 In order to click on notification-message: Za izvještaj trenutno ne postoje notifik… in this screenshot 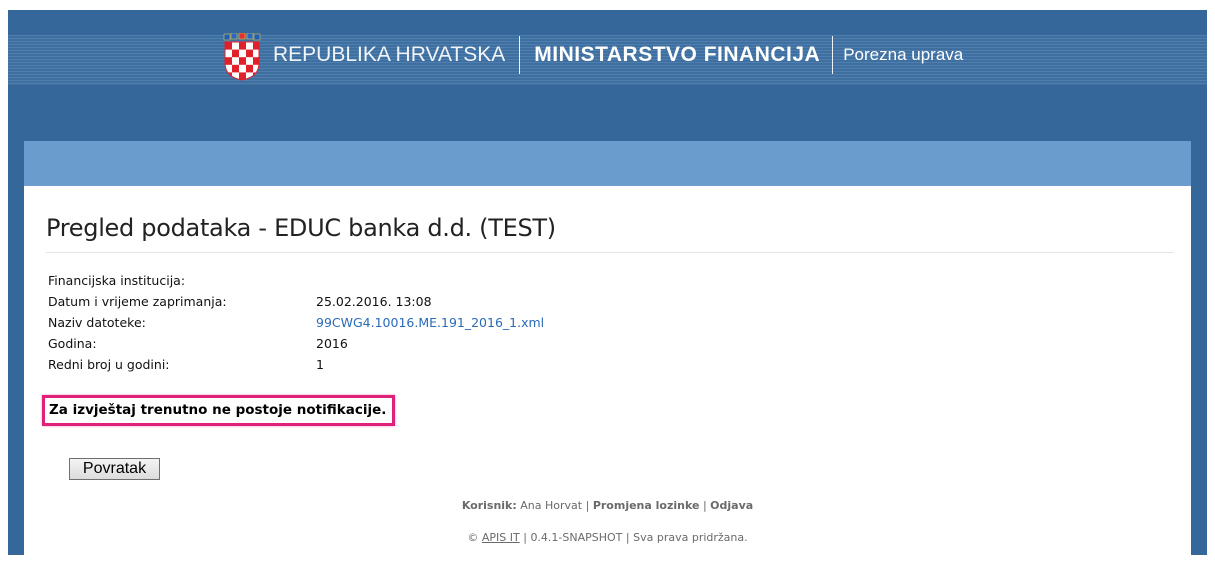, I will do `click(219, 410)`.